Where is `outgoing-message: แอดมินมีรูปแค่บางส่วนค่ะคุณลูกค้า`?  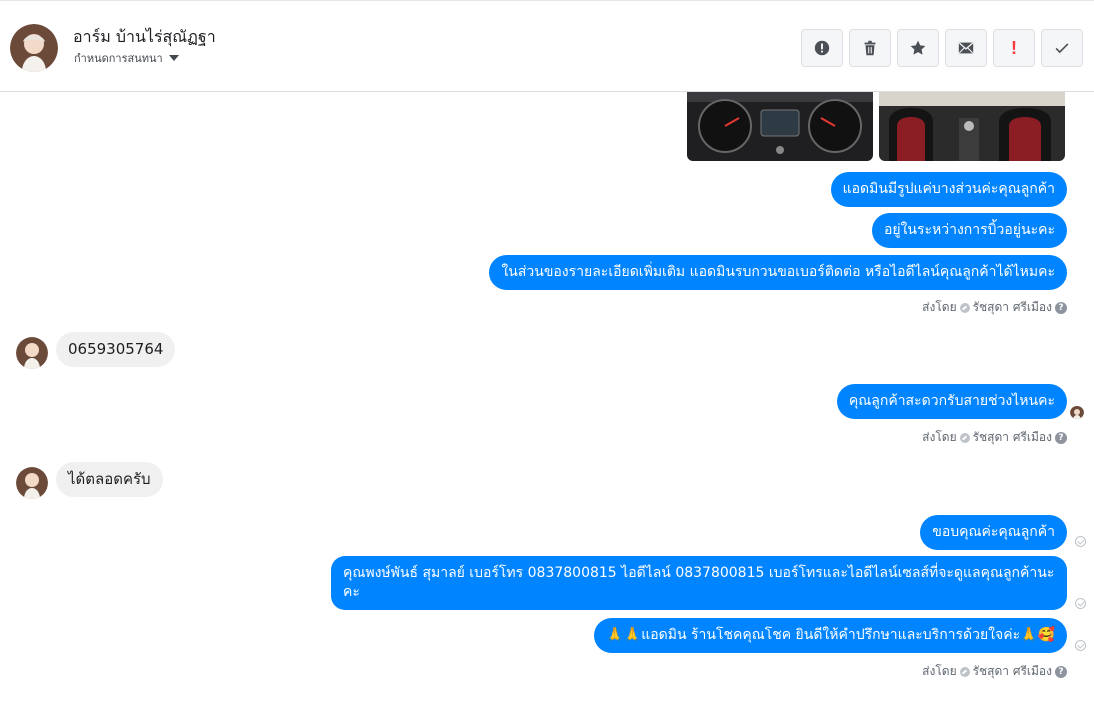 outgoing-message: แอดมินมีรูปแค่บางส่วนค่ะคุณลูกค้า is located at coordinates (948, 189).